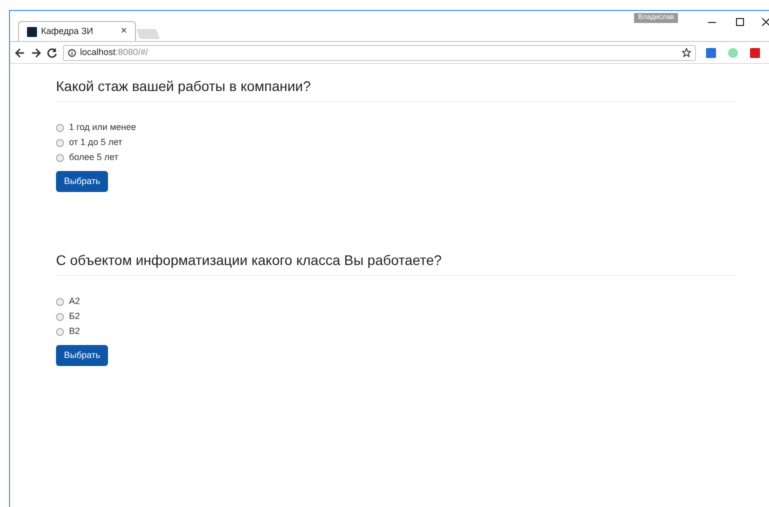  I want to click on url-text: localhost:8080/#/, so click(115, 52).